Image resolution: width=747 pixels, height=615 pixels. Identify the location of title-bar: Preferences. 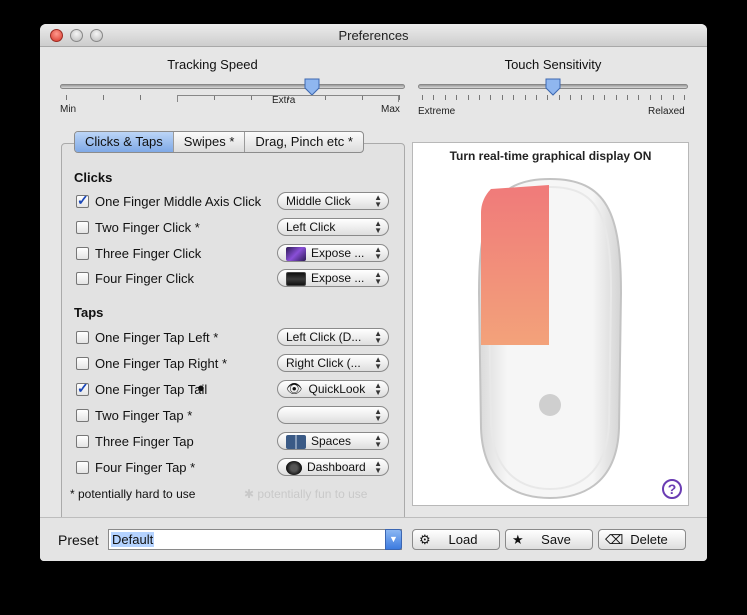
(373, 35).